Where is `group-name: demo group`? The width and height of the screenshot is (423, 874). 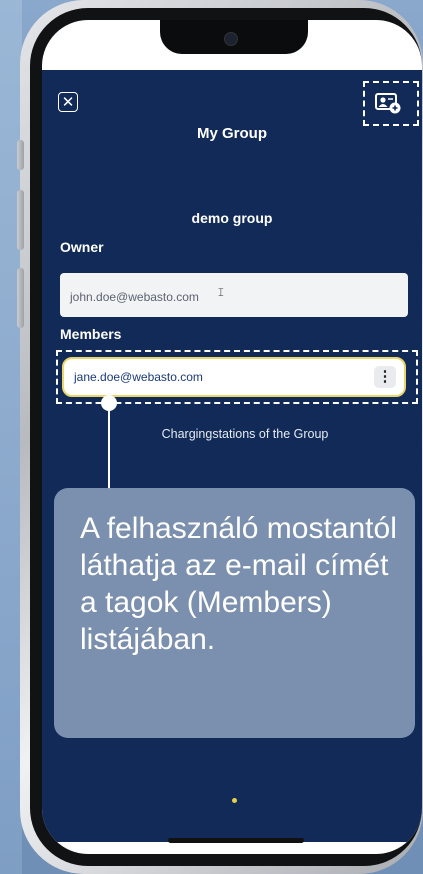 group-name: demo group is located at coordinates (232, 218).